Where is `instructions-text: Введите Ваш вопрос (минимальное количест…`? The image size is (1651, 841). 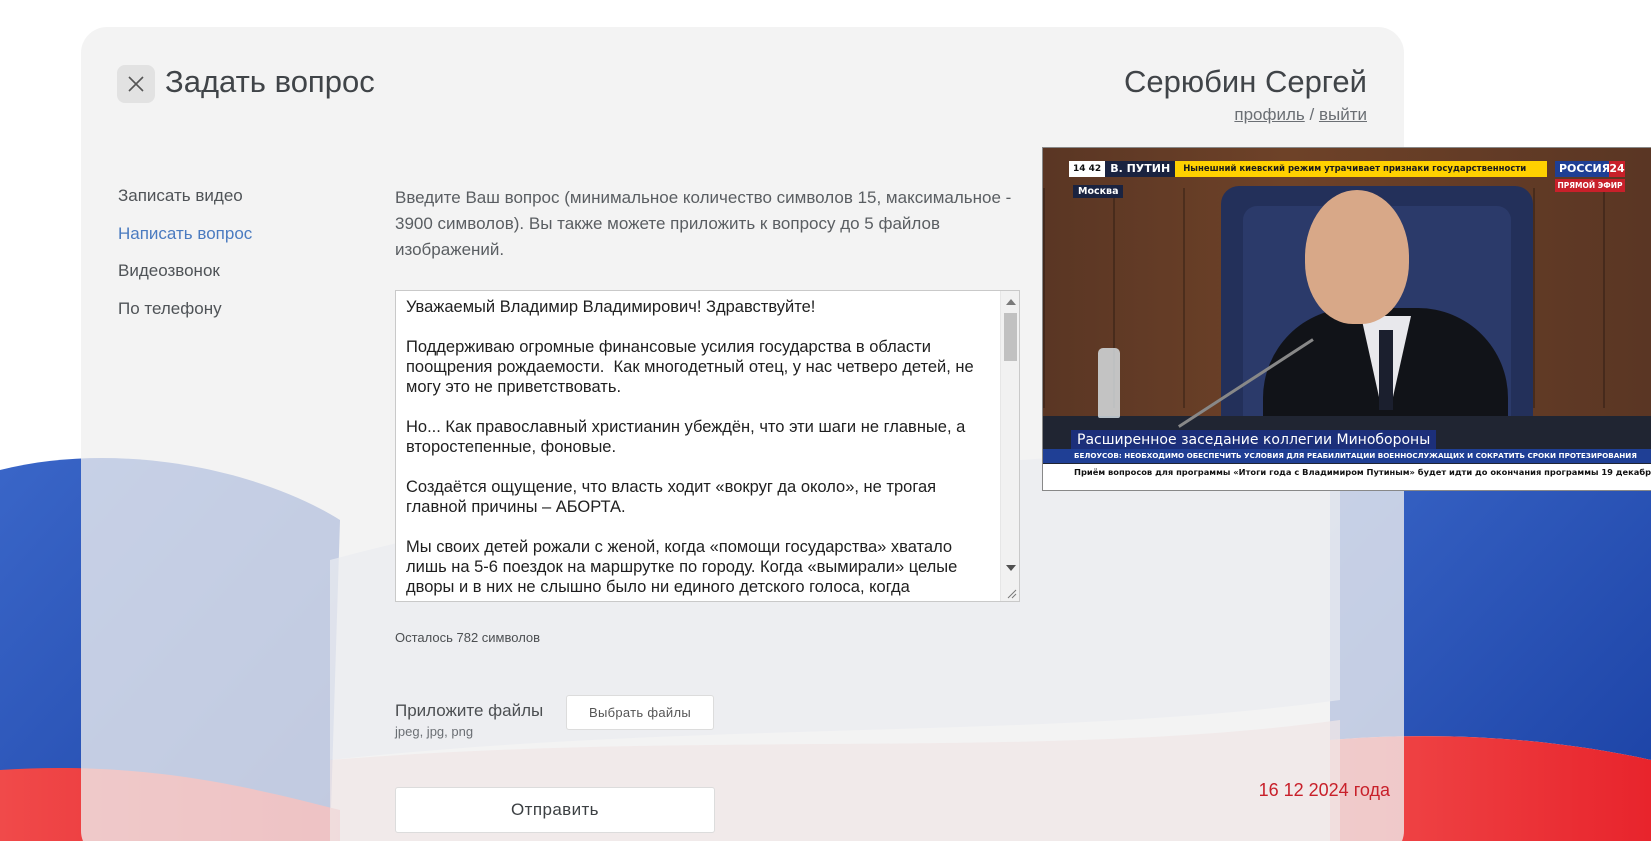 instructions-text: Введите Ваш вопрос (минимальное количест… is located at coordinates (703, 223).